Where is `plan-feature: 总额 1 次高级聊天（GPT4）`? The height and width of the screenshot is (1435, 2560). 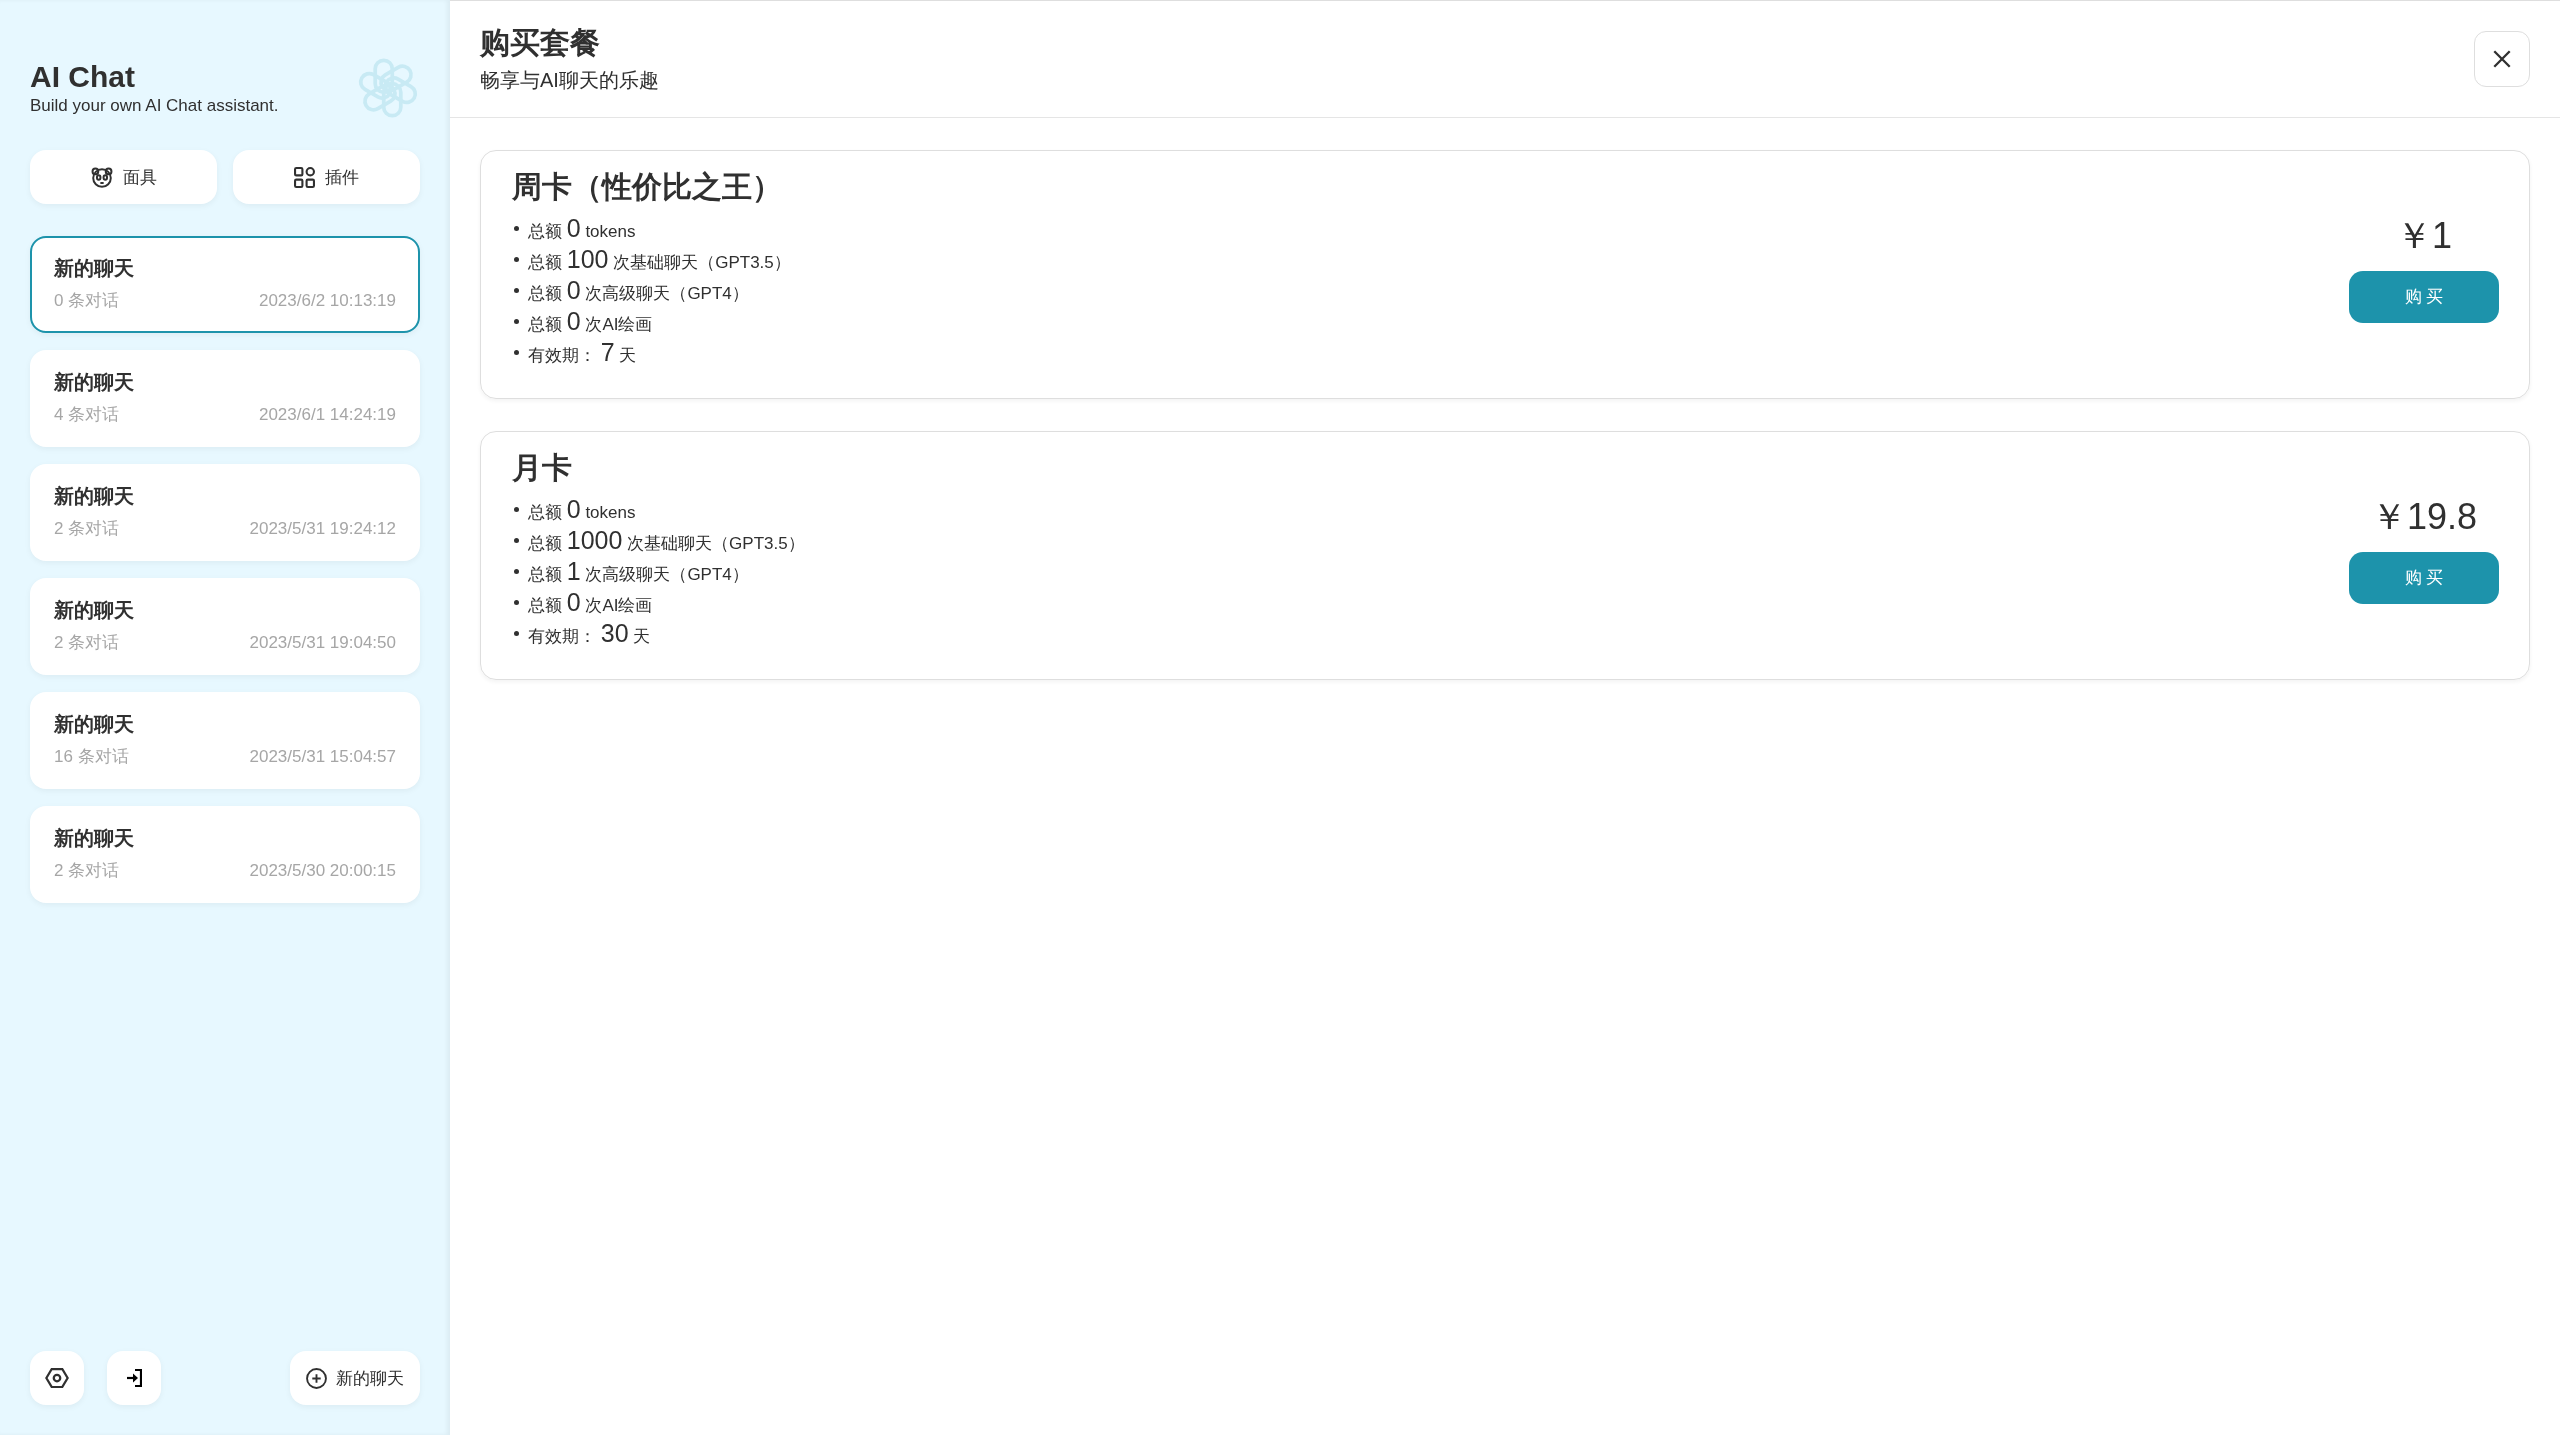
plan-feature: 总额 1 次高级聊天（GPT4） is located at coordinates (638, 571).